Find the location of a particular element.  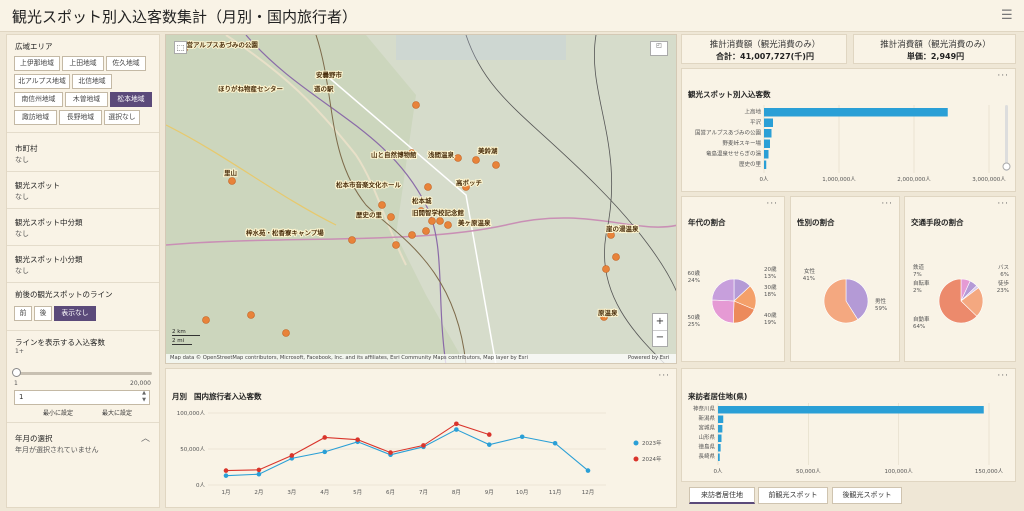

line-option: 表示なし is located at coordinates (75, 313).